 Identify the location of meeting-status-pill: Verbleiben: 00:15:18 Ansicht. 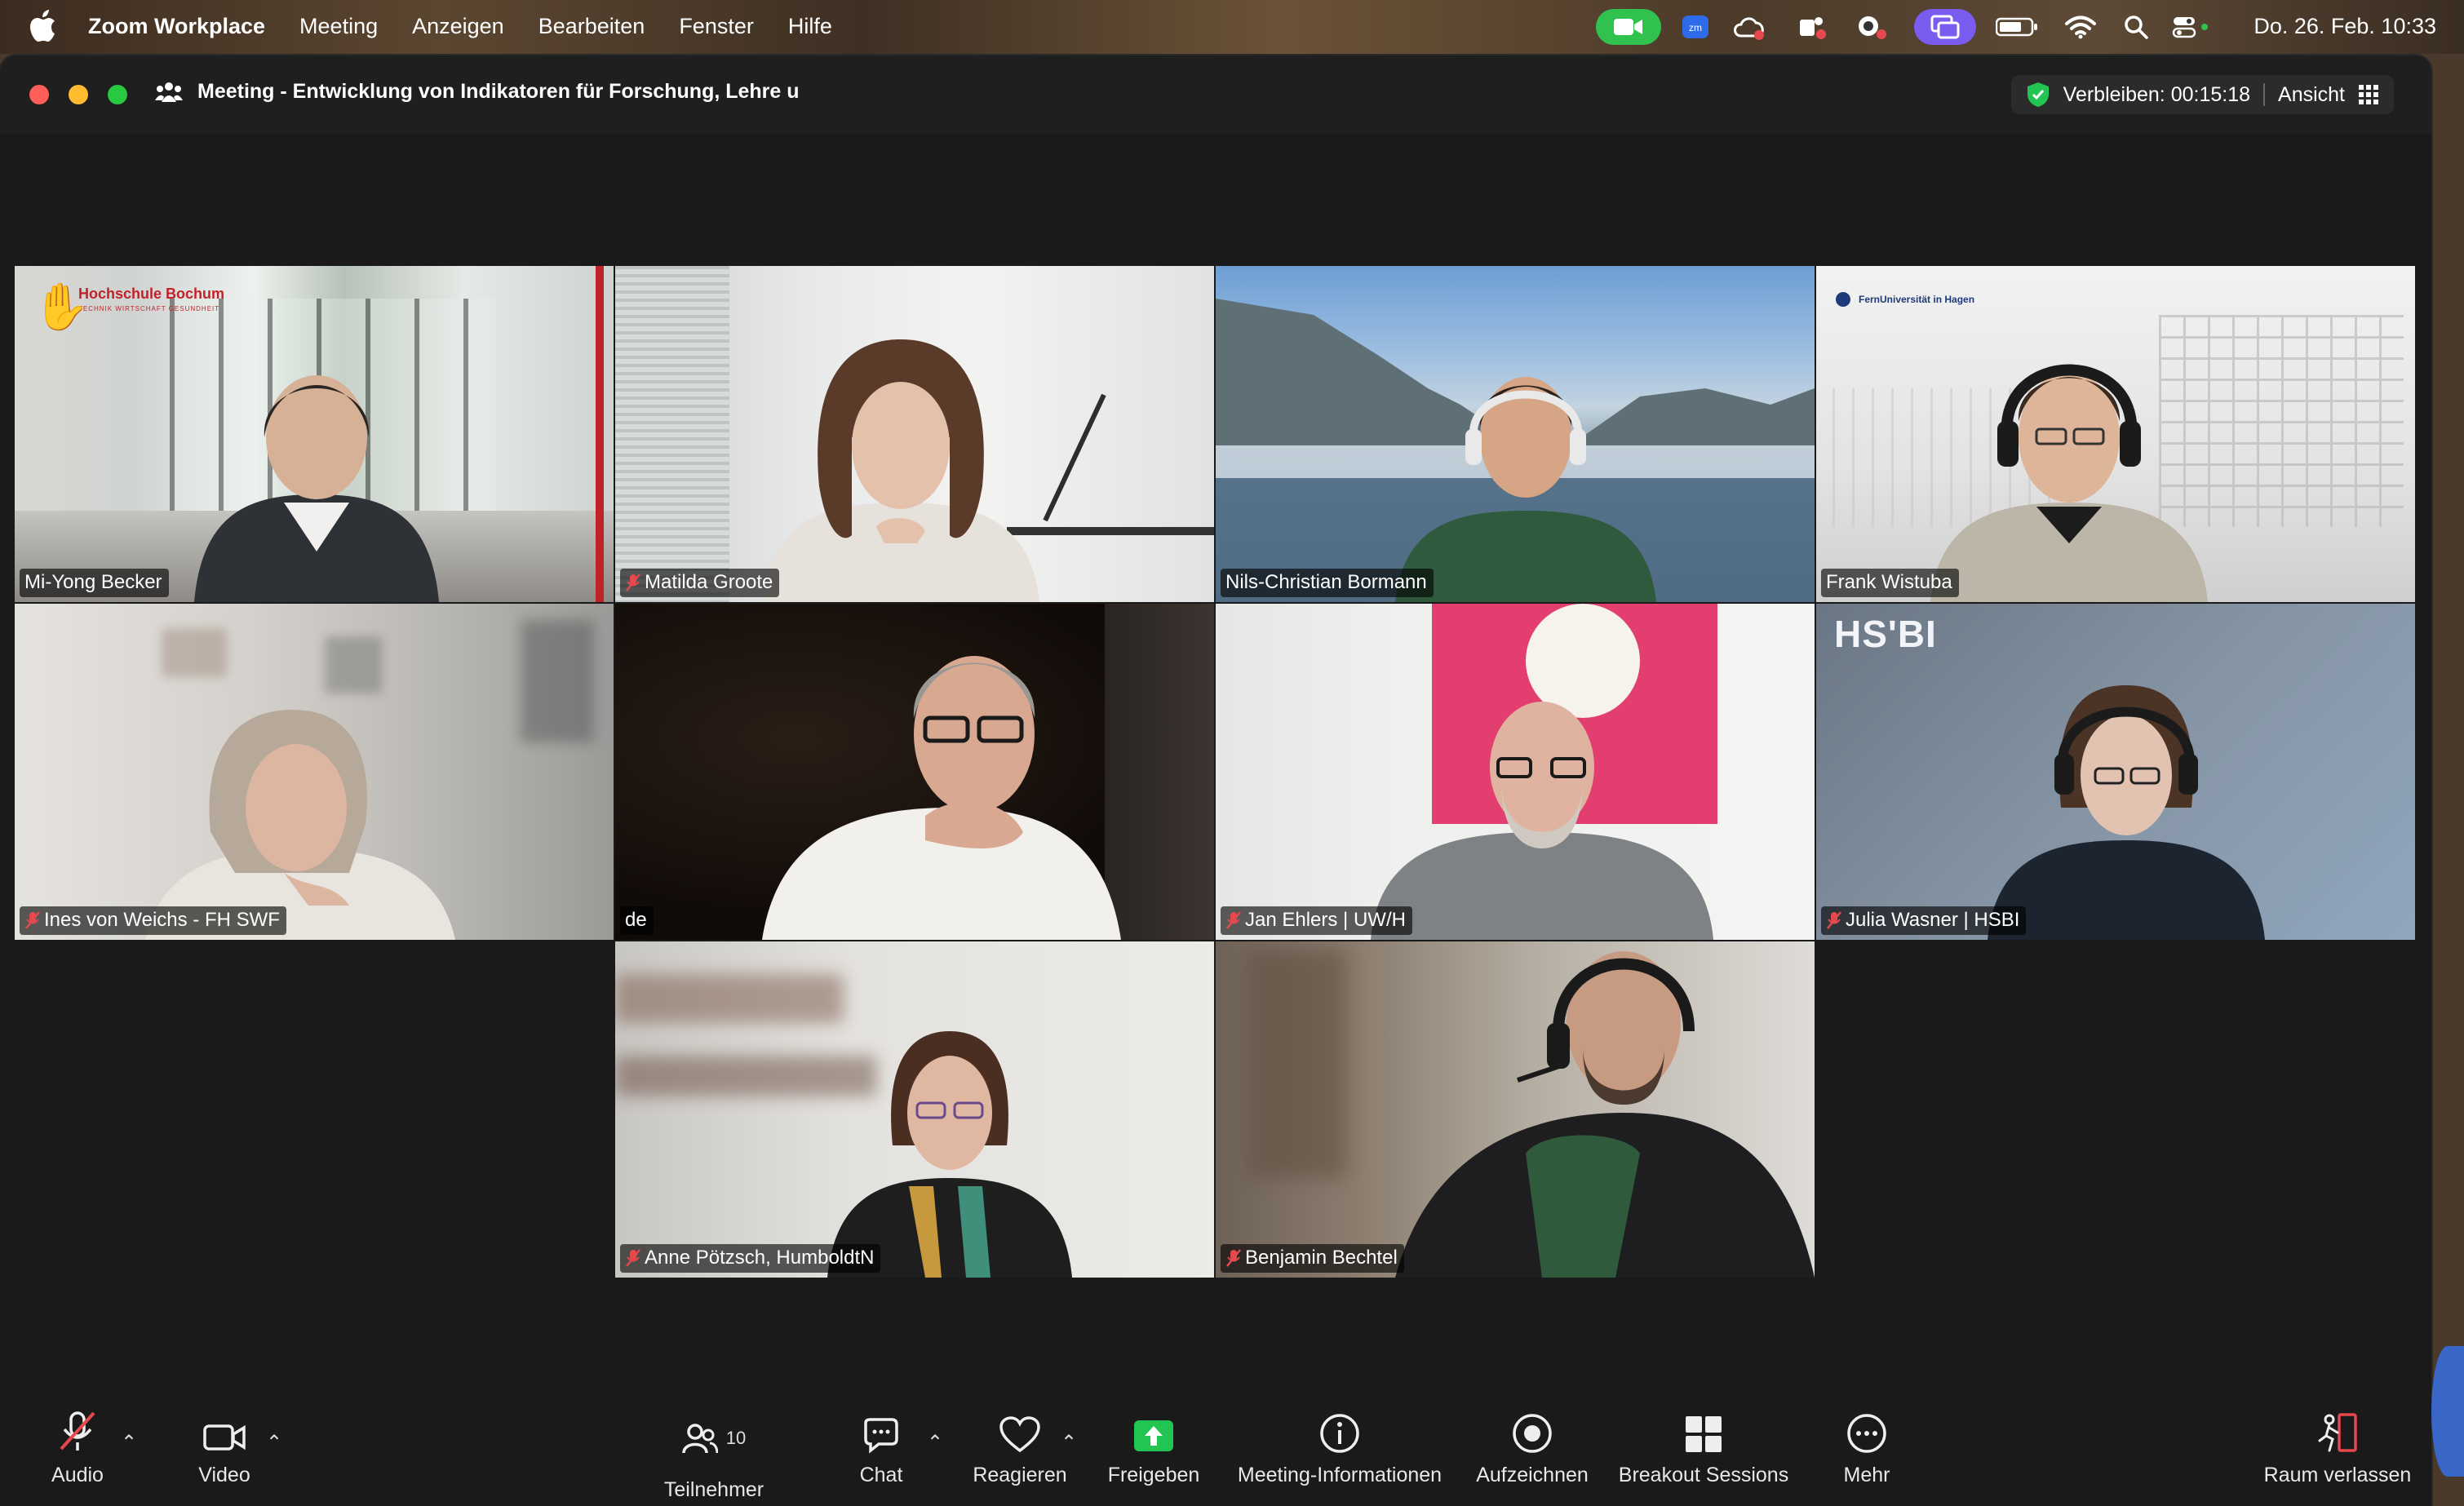
(2202, 94).